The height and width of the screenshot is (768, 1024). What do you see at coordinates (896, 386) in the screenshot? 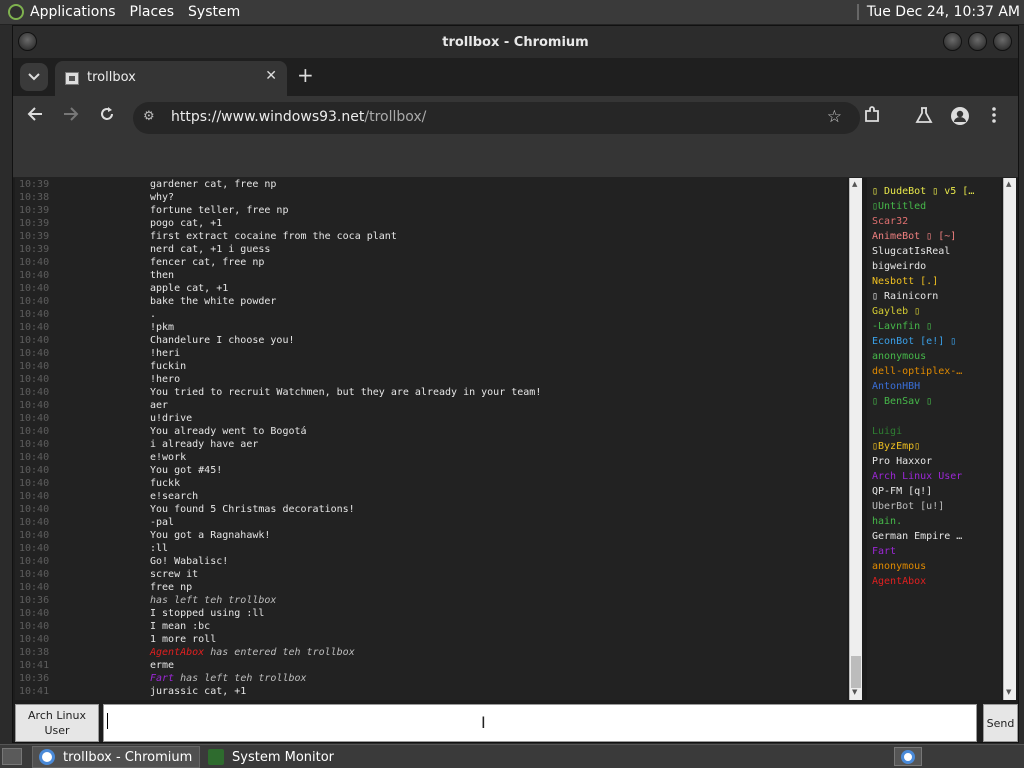
I see `user-list-item: AntonHBH` at bounding box center [896, 386].